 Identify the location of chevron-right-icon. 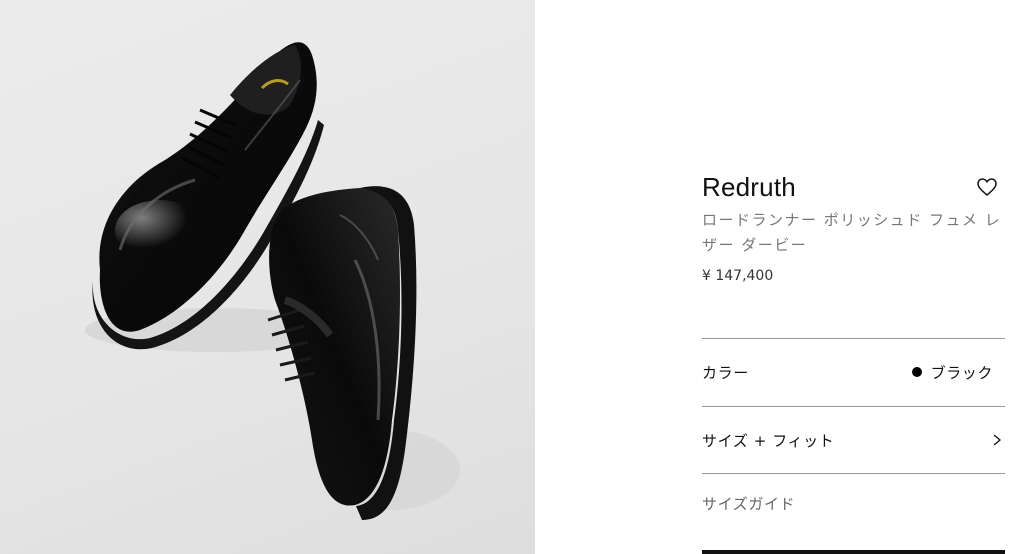
(997, 440).